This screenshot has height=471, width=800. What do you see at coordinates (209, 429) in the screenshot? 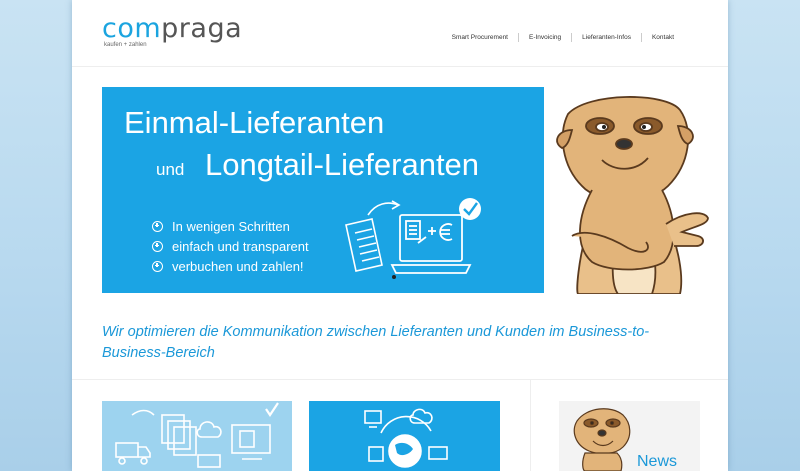
I see `cloud-icon` at bounding box center [209, 429].